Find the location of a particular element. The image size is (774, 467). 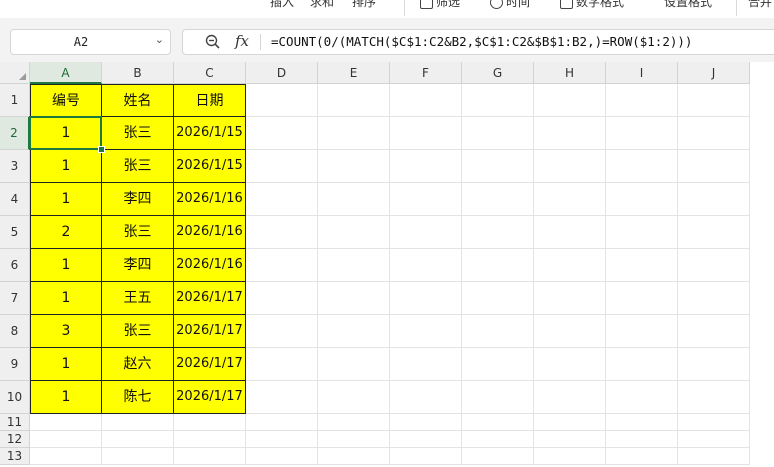

cell-j8 is located at coordinates (714, 331).